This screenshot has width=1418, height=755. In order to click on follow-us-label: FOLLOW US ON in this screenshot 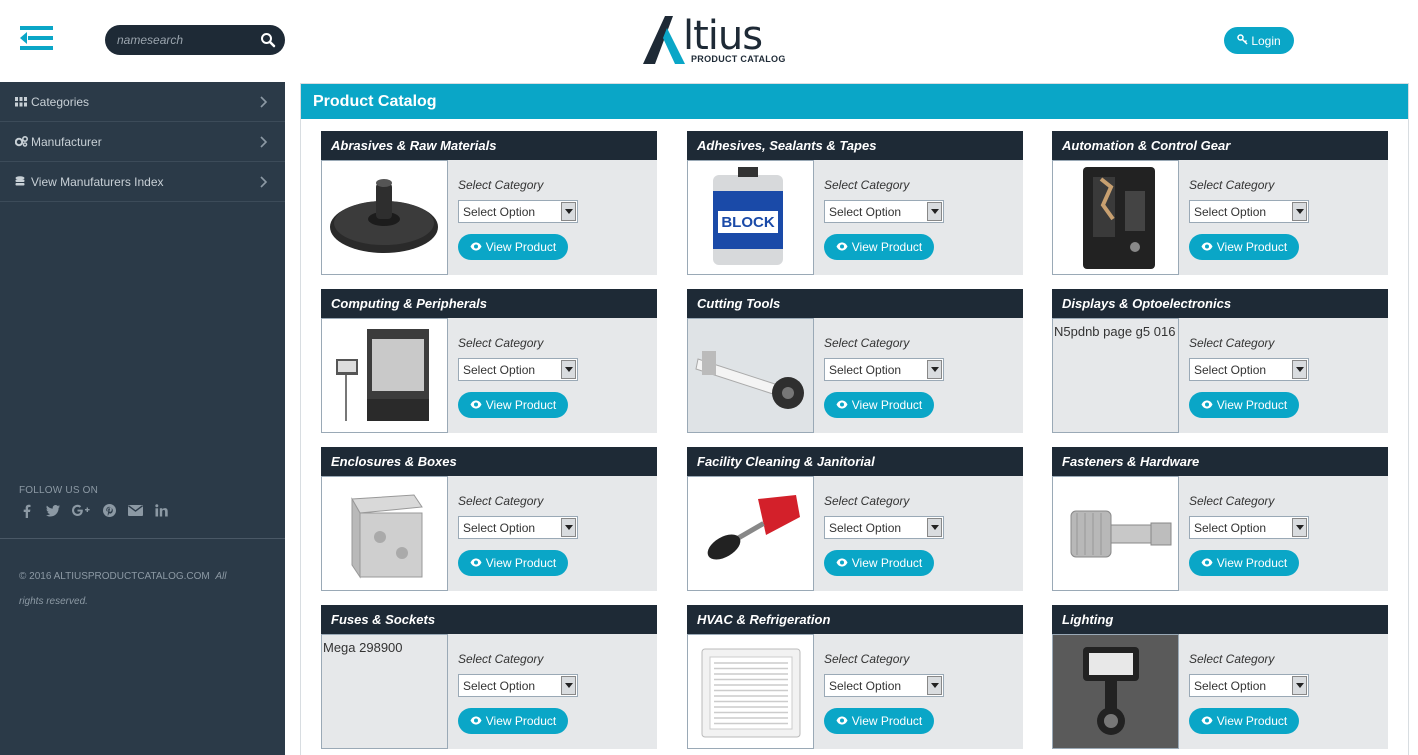, I will do `click(59, 490)`.